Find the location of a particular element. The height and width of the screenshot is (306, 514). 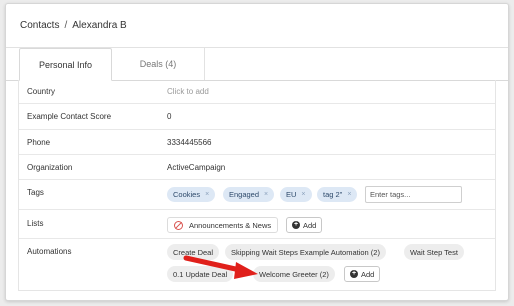

field-label-organization: Organization is located at coordinates (50, 167).